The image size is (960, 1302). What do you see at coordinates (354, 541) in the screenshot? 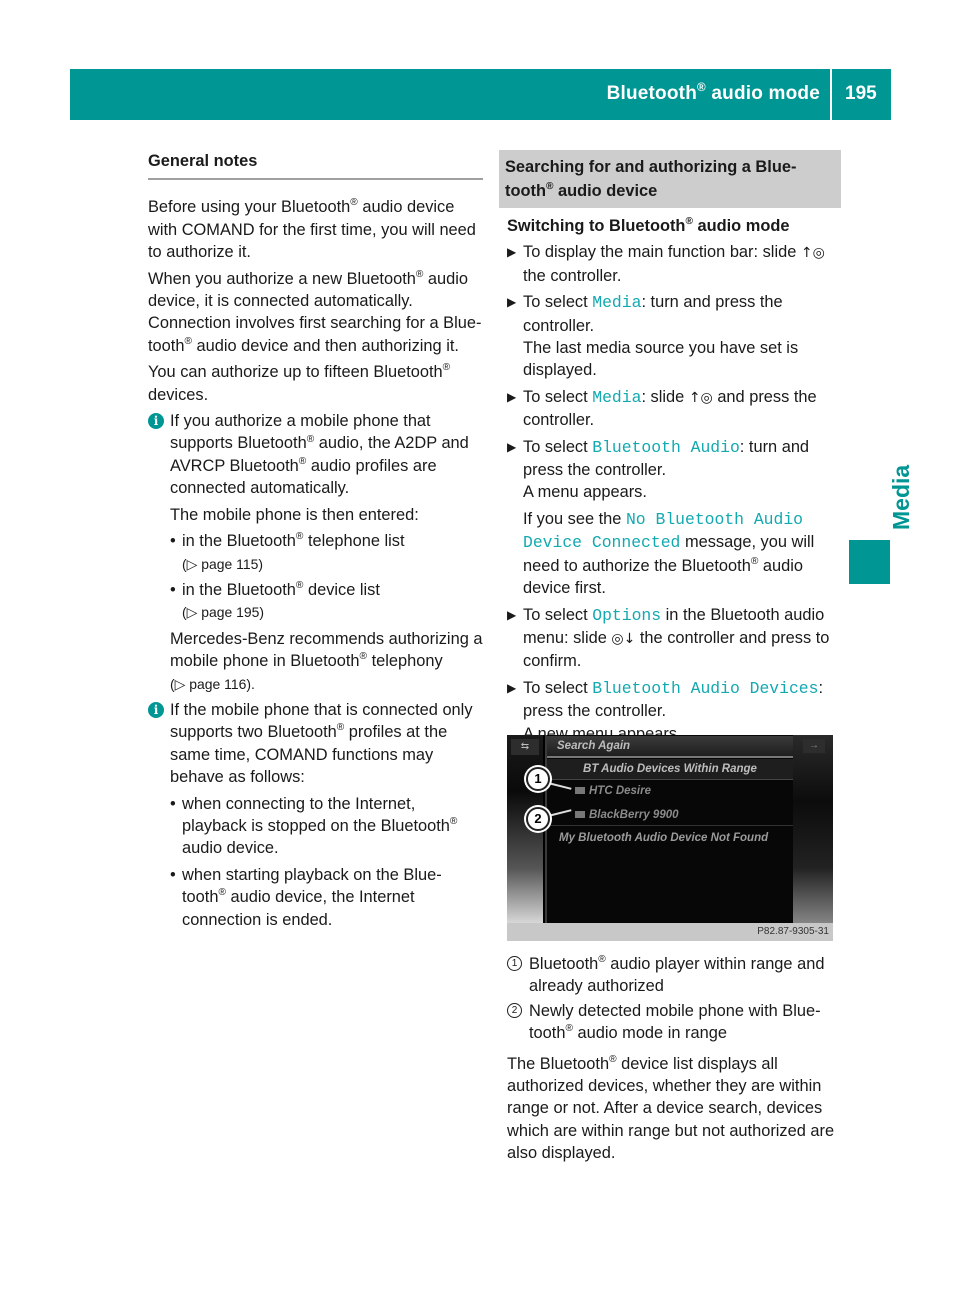
I see `text: telephone list` at bounding box center [354, 541].